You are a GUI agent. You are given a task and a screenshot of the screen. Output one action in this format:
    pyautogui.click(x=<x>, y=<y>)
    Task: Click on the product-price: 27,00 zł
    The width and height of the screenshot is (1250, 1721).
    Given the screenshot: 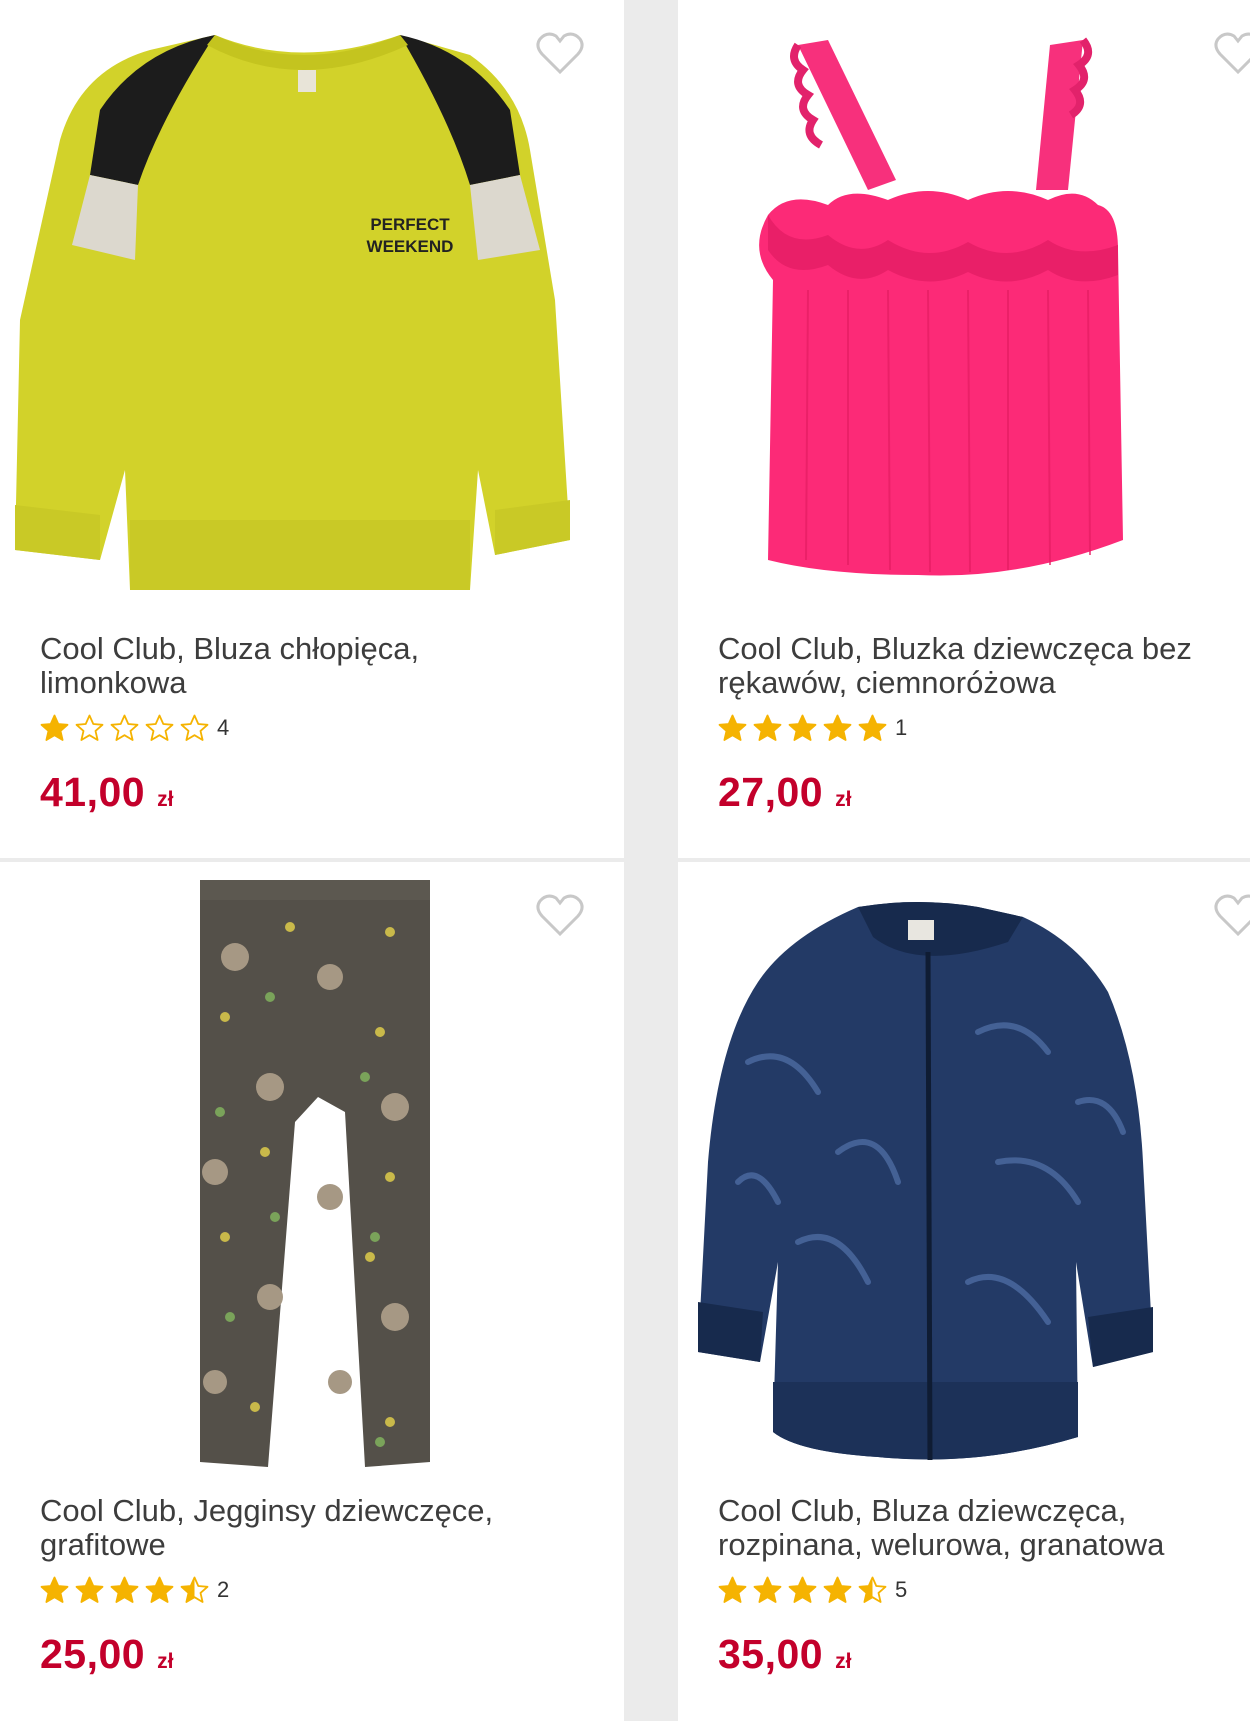 What is the action you would take?
    pyautogui.click(x=784, y=792)
    